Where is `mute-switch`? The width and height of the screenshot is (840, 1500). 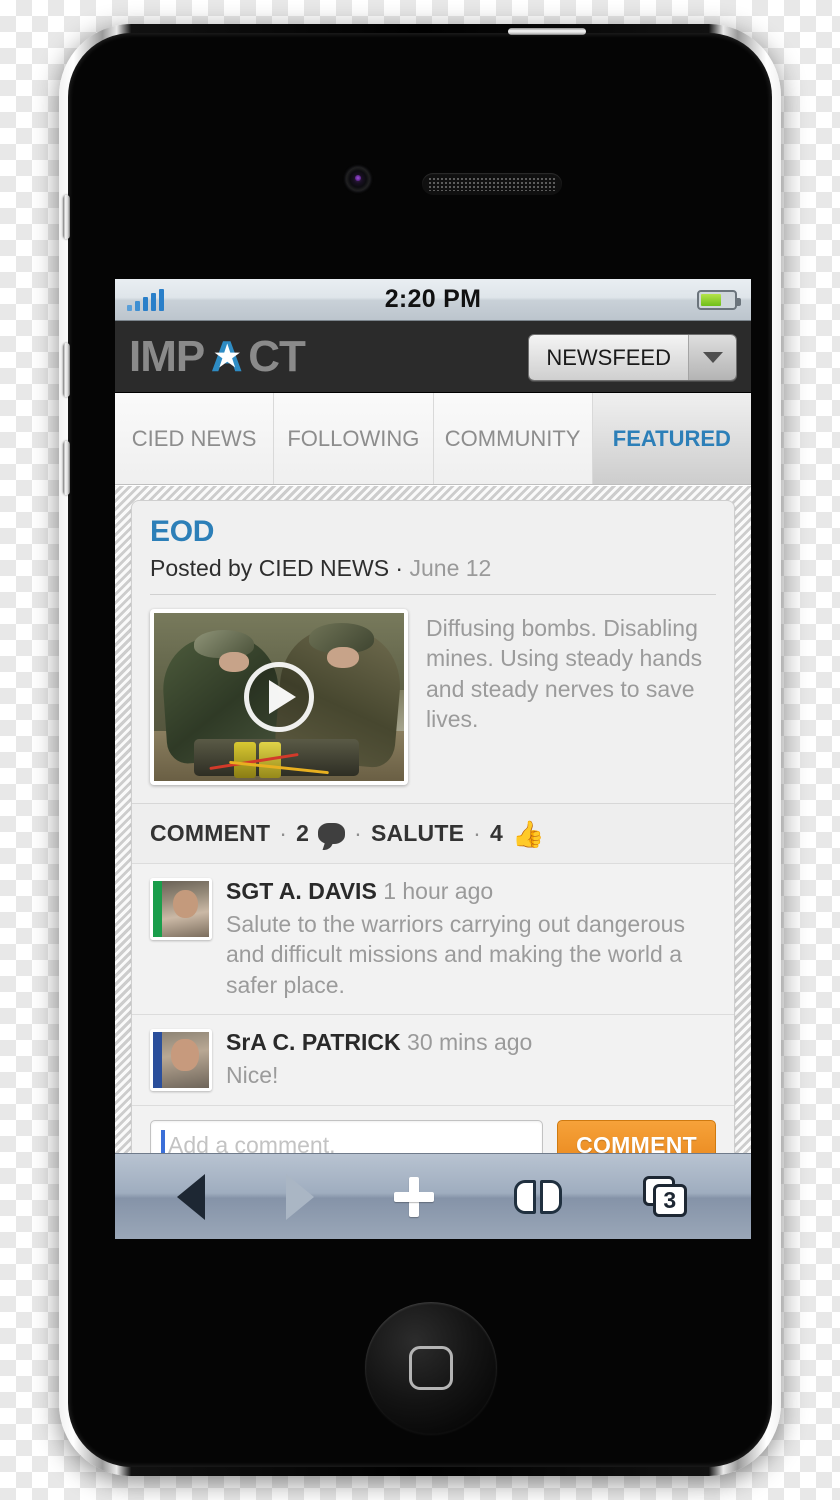 mute-switch is located at coordinates (66, 217).